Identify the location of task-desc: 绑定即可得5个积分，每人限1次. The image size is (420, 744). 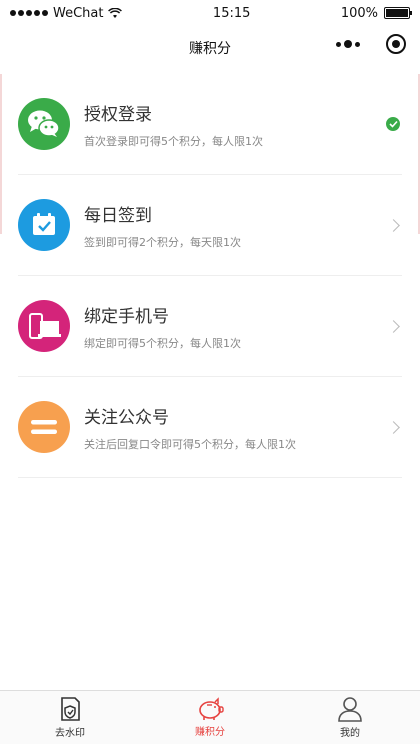
(162, 343).